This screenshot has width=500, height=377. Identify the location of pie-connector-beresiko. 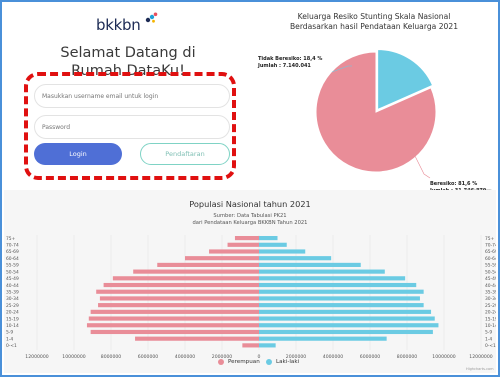
(422, 166).